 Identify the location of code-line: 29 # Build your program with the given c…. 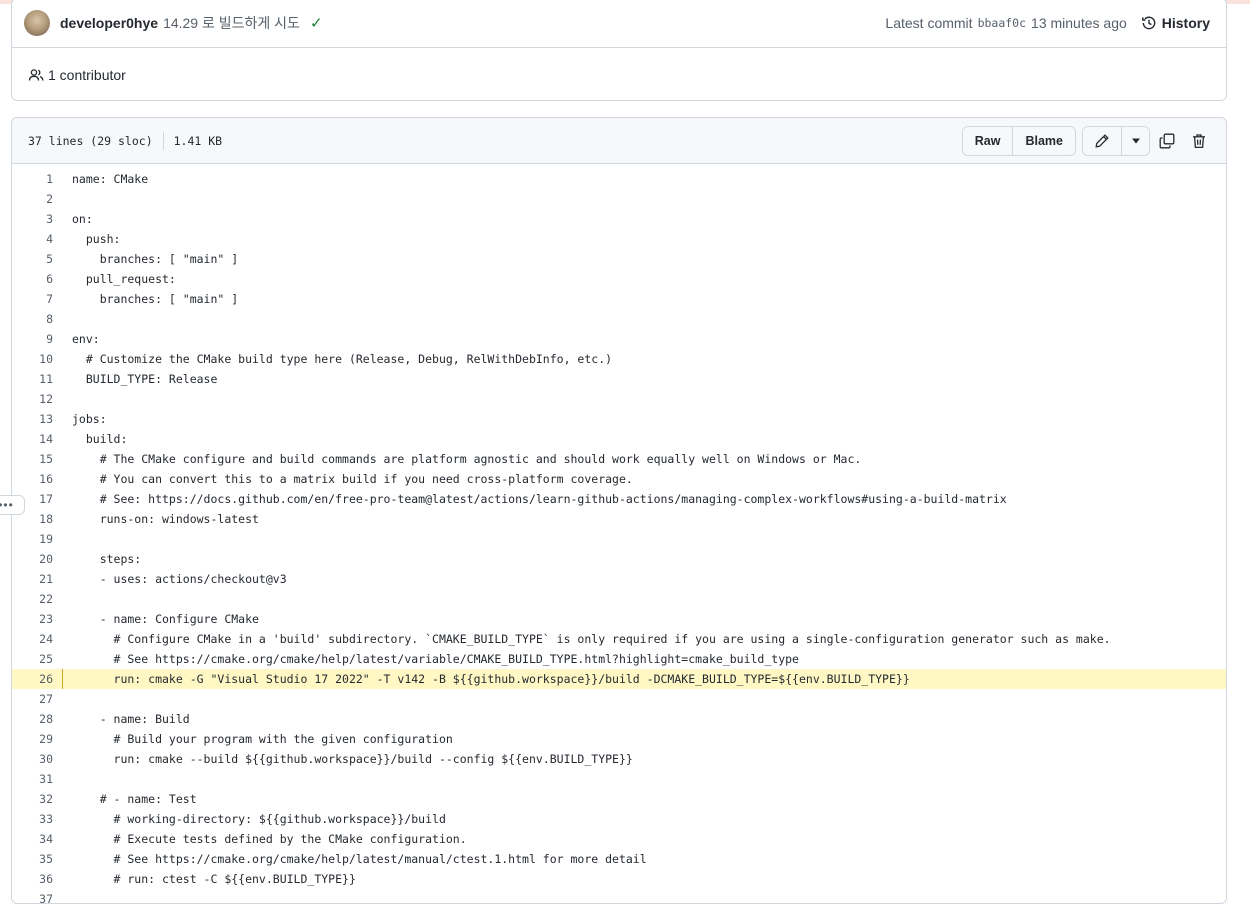
(619, 739).